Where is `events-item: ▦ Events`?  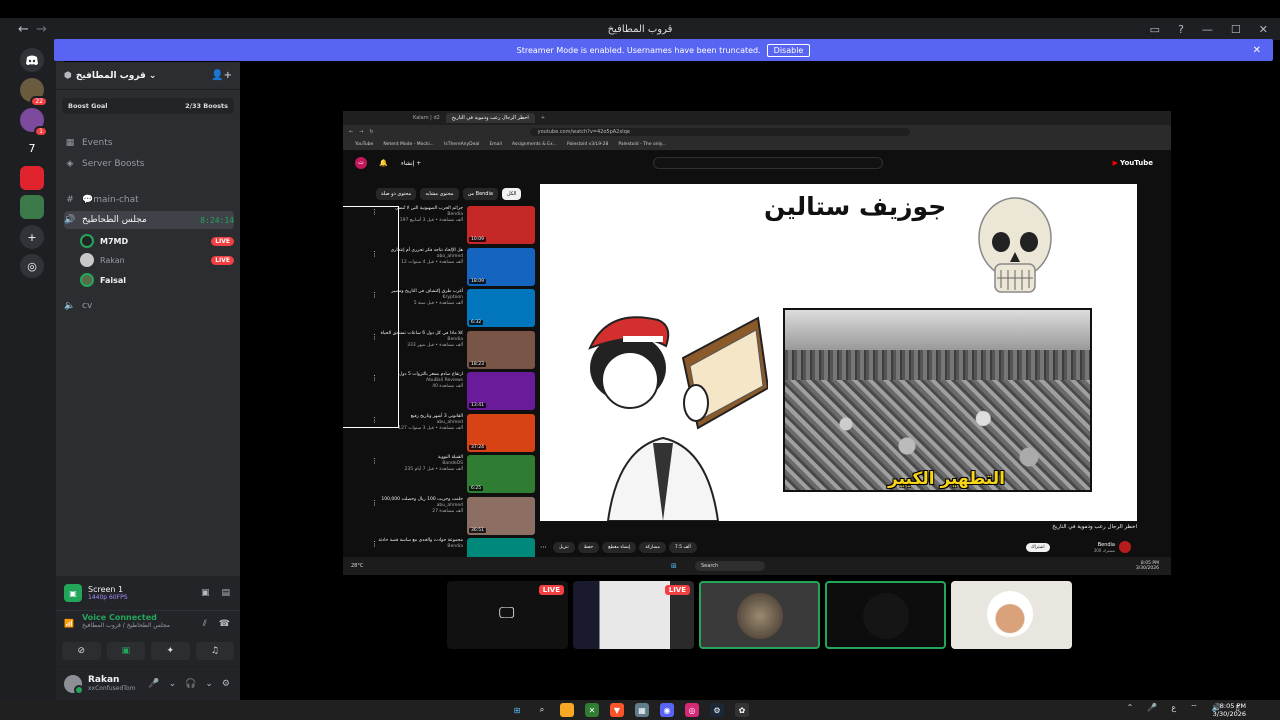
events-item: ▦ Events is located at coordinates (149, 143).